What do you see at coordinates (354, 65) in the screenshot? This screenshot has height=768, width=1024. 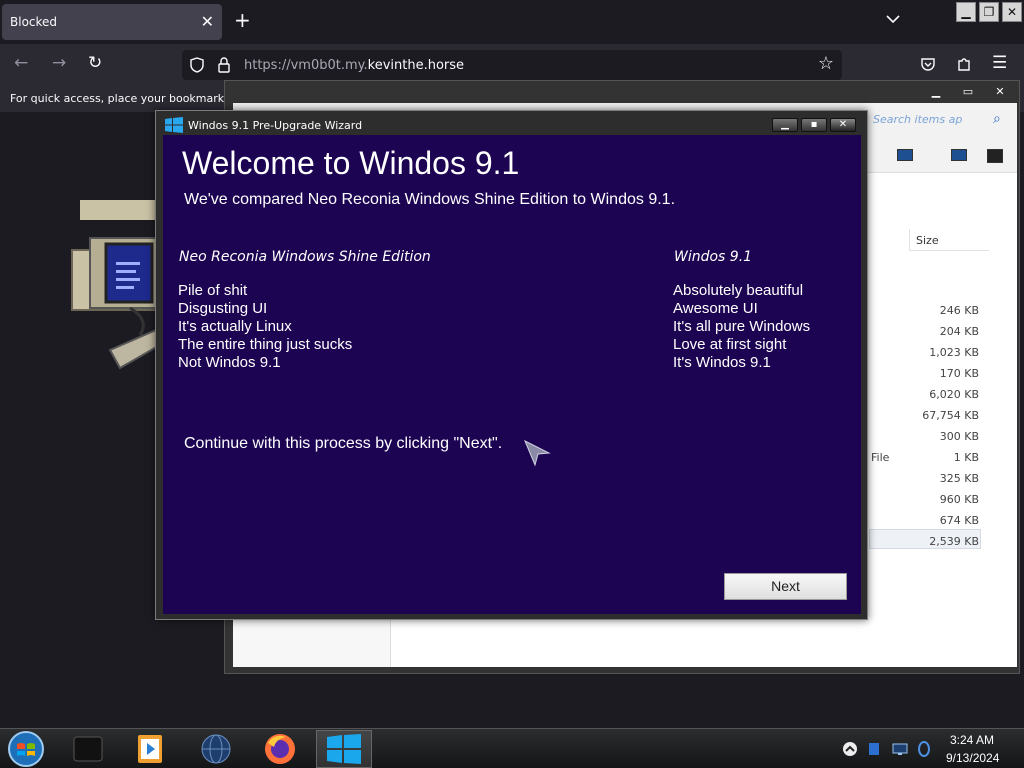 I see `url-text: https://vm0b0t.my.kevinthe.horse` at bounding box center [354, 65].